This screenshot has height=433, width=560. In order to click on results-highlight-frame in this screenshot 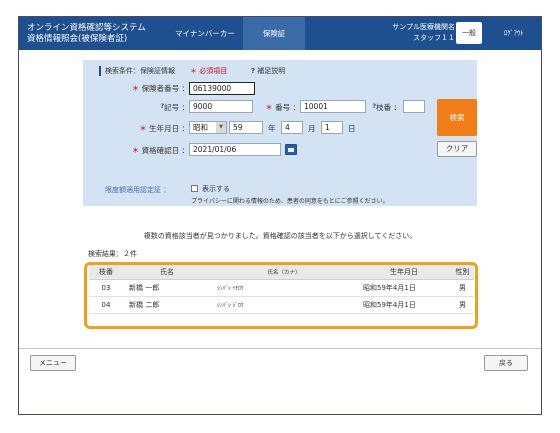, I will do `click(281, 295)`.